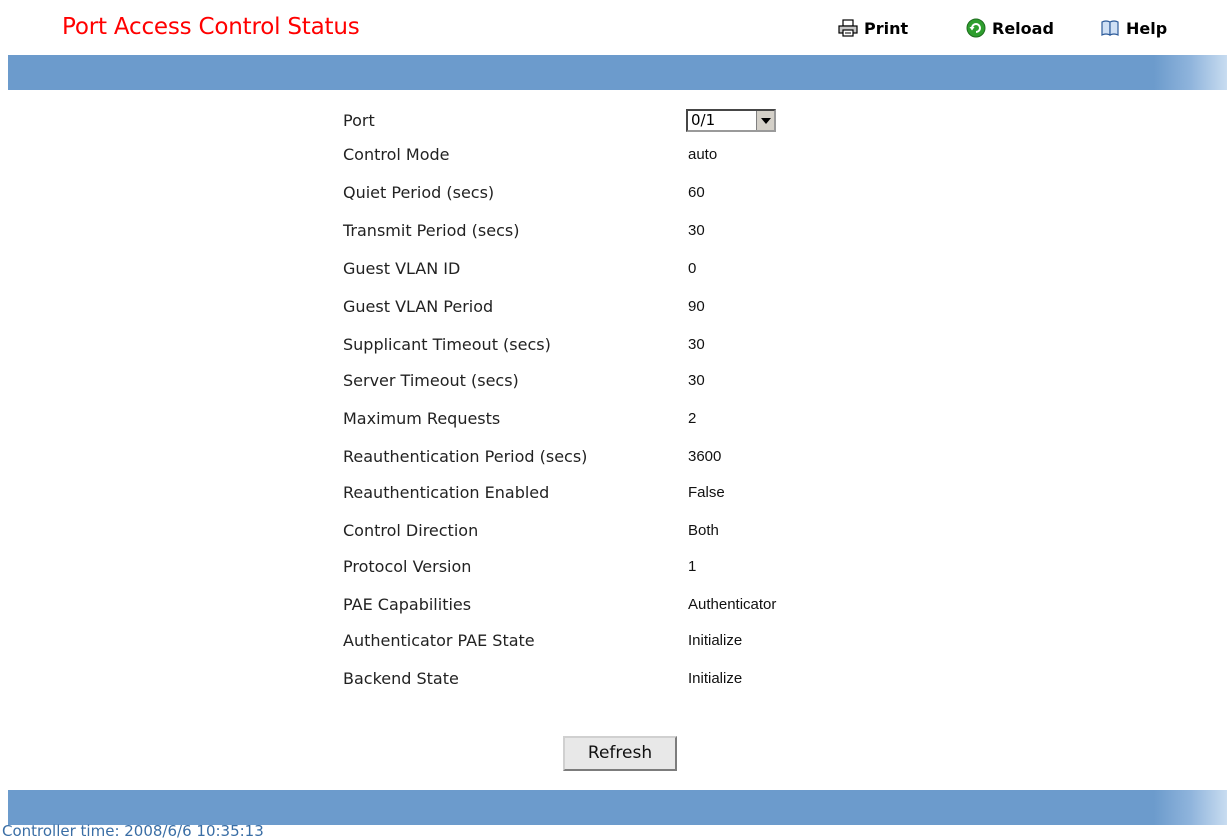  I want to click on field-value: 2, so click(692, 418).